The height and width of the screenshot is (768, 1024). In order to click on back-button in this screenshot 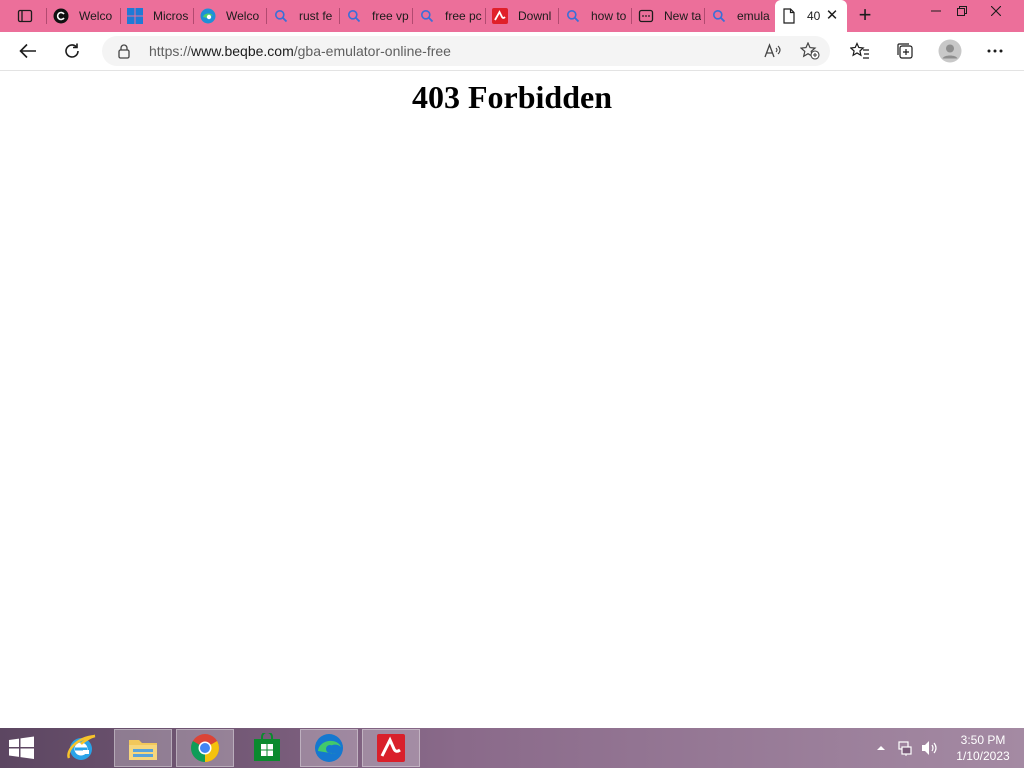, I will do `click(28, 51)`.